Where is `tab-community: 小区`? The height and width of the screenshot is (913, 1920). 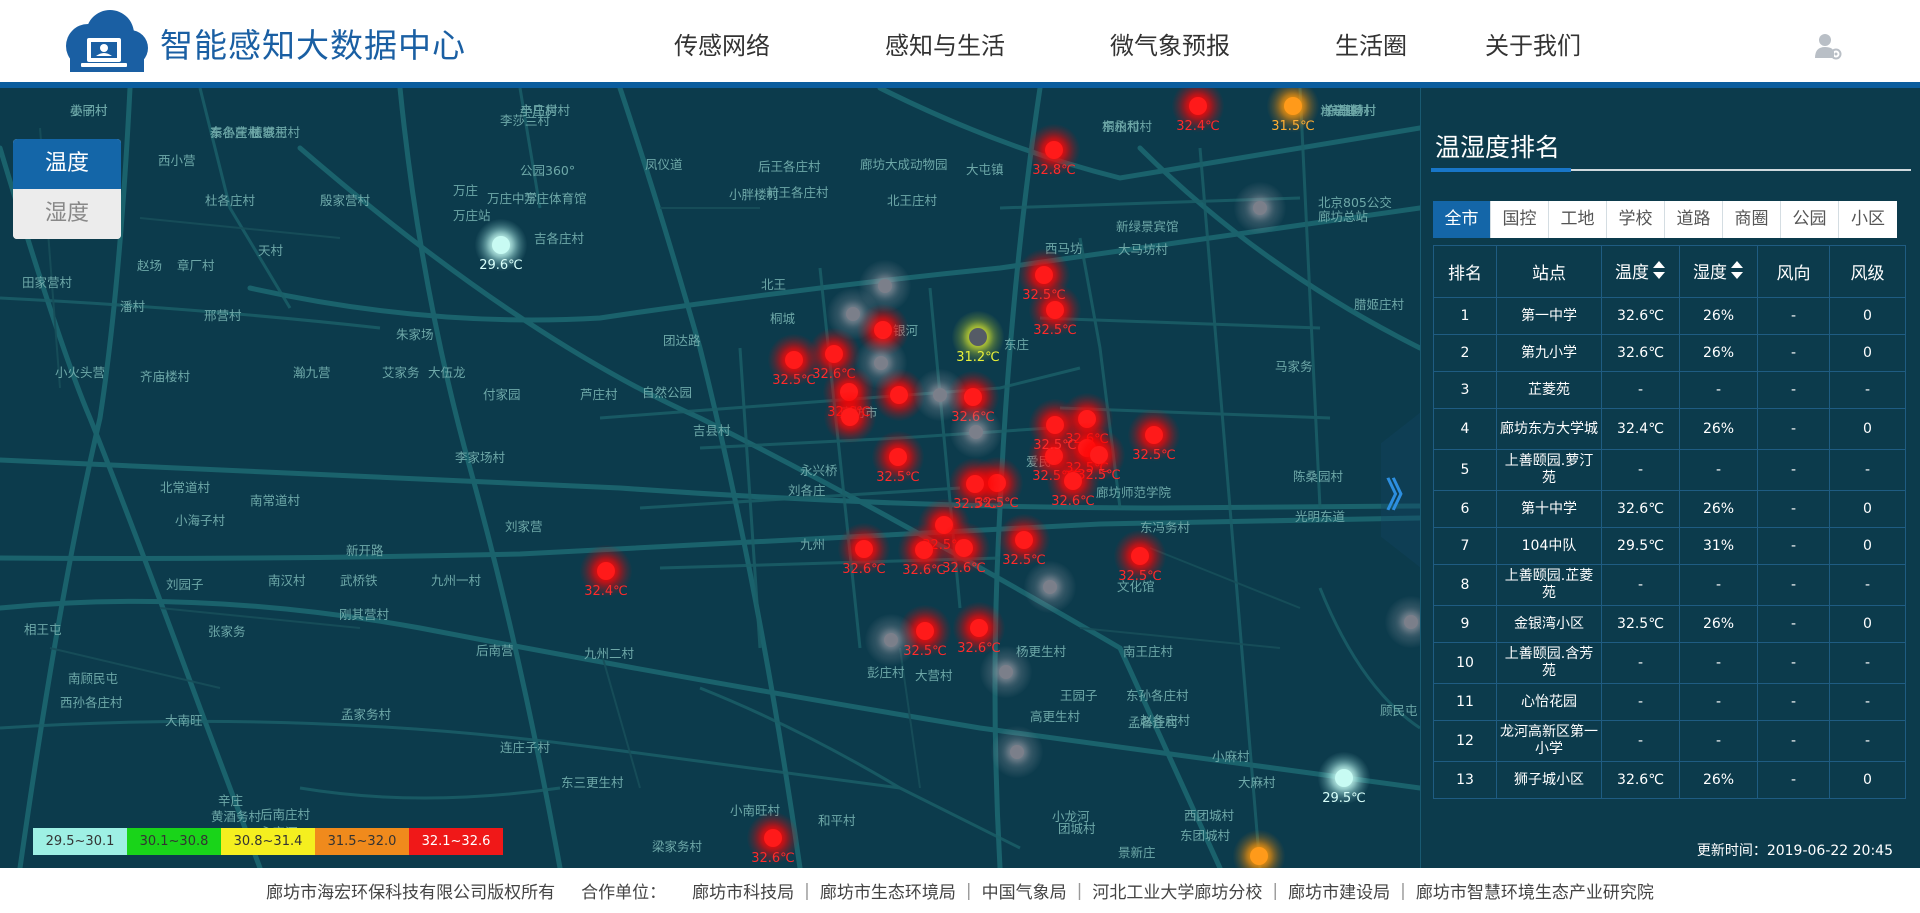 tab-community: 小区 is located at coordinates (1868, 219).